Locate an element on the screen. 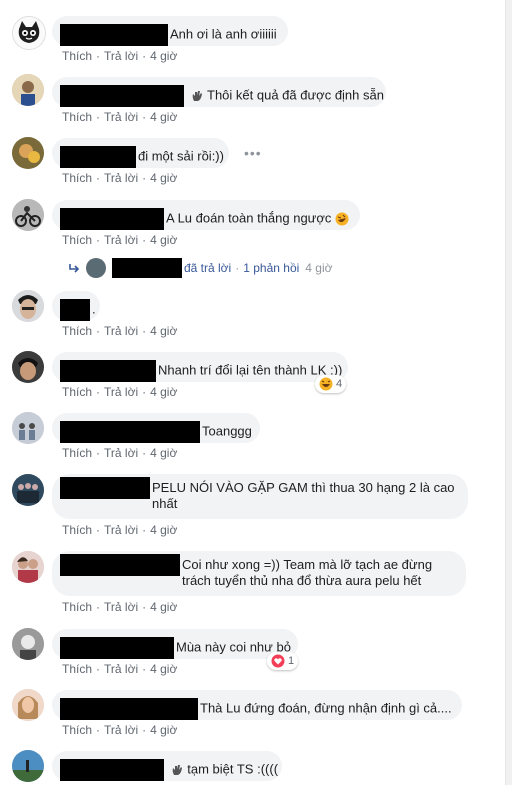 Image resolution: width=512 pixels, height=785 pixels. comment-bubble: Toanggg is located at coordinates (156, 428).